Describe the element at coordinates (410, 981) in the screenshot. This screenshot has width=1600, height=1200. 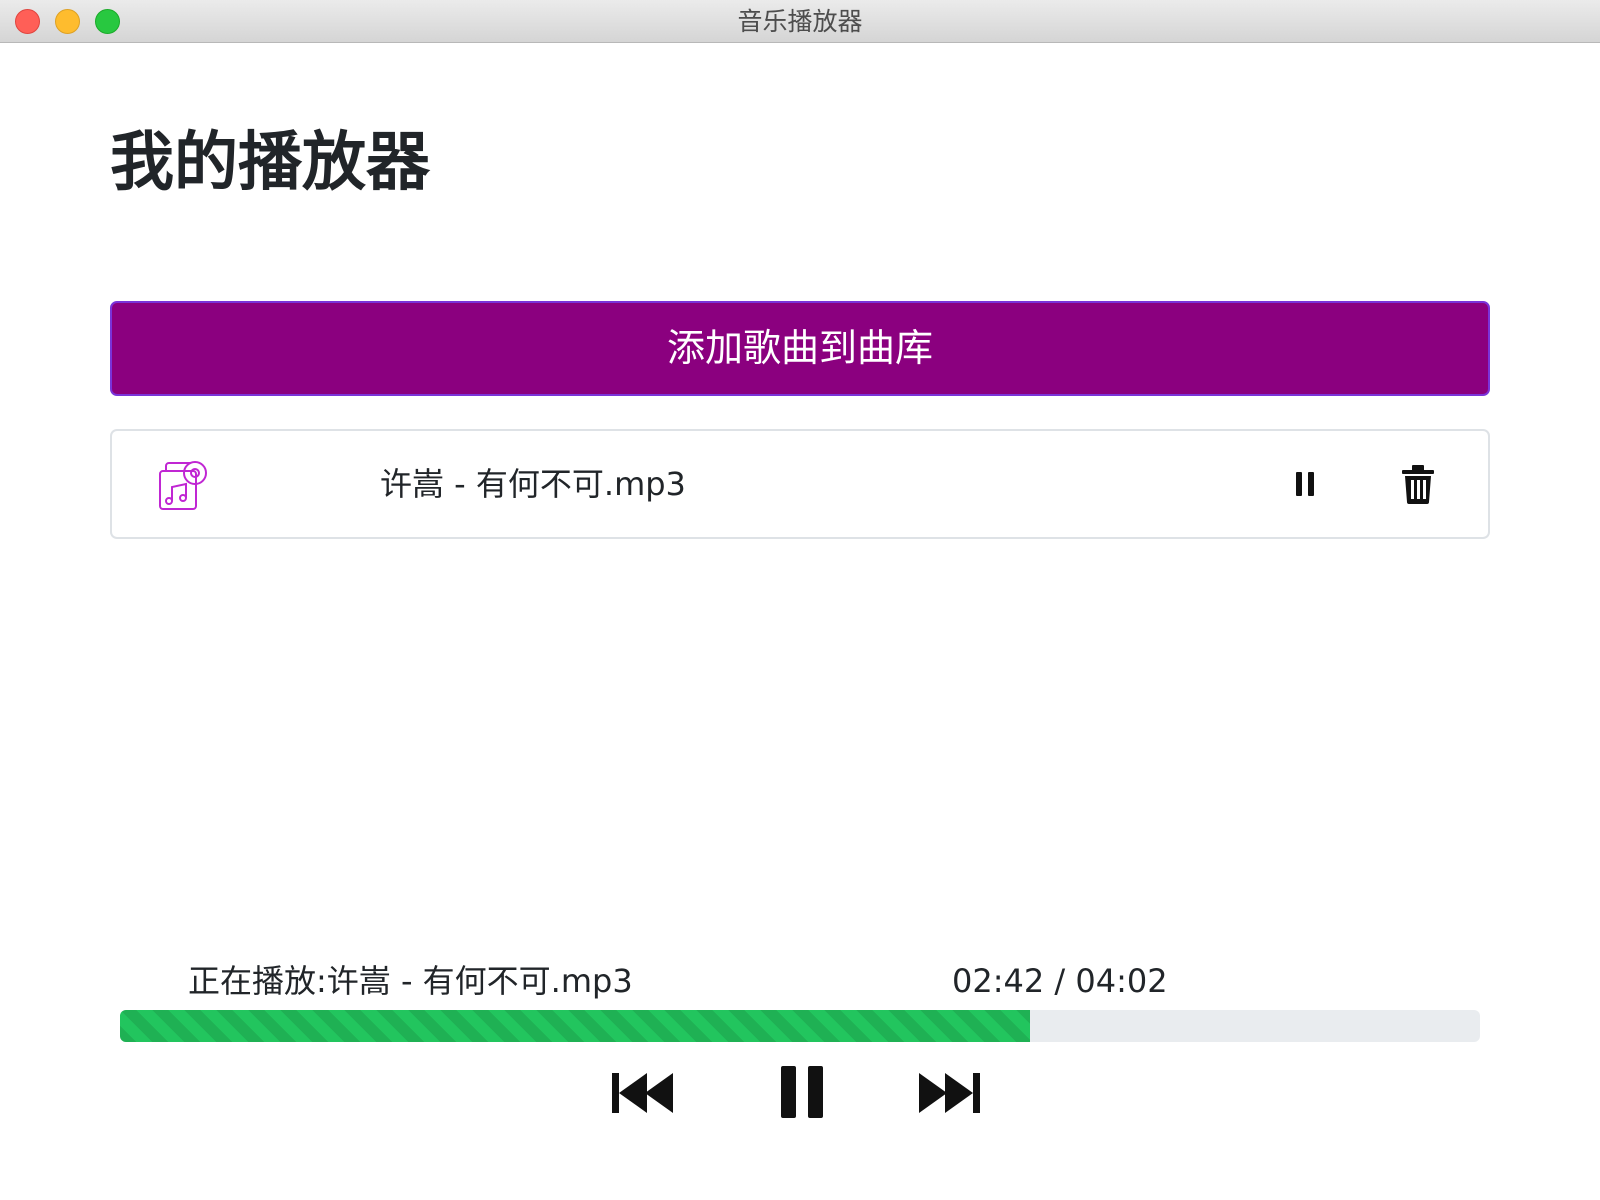
I see `now-playing-label: 正在播放:许嵩 - 有何不可.mp3` at that location.